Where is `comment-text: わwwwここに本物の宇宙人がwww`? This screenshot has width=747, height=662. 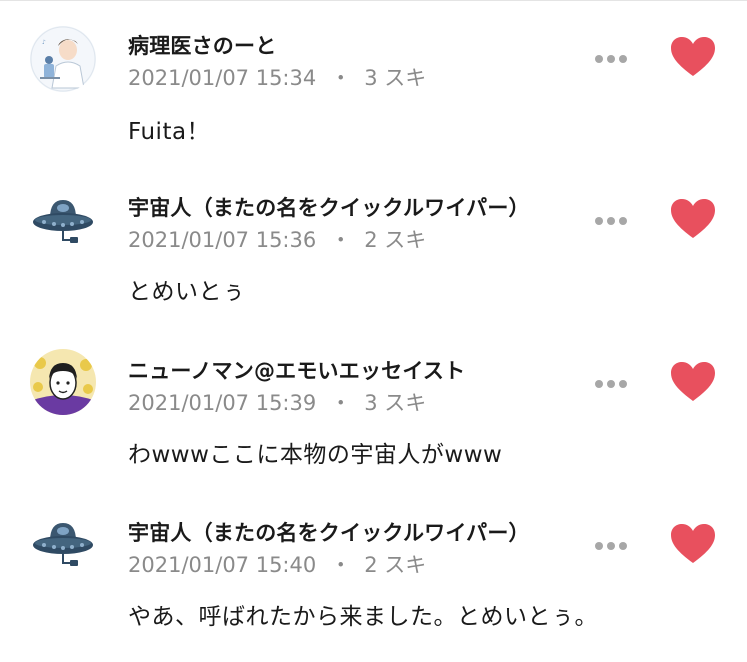 comment-text: わwwwここに本物の宇宙人がwww is located at coordinates (315, 455).